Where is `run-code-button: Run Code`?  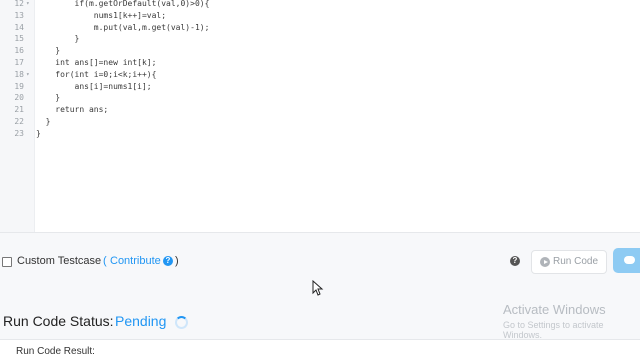
run-code-button: Run Code is located at coordinates (569, 262).